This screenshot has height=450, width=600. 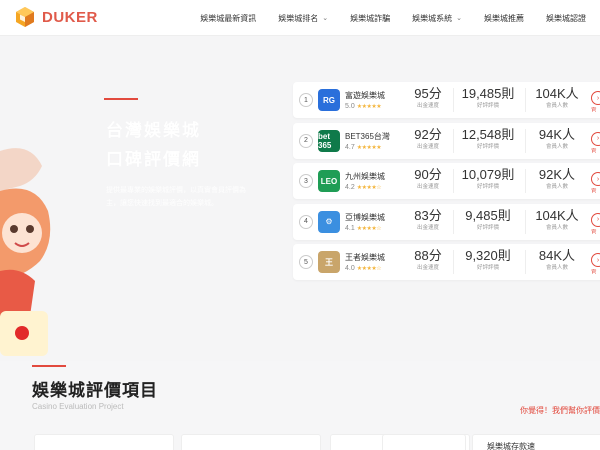 I want to click on rank-number: 1, so click(x=306, y=100).